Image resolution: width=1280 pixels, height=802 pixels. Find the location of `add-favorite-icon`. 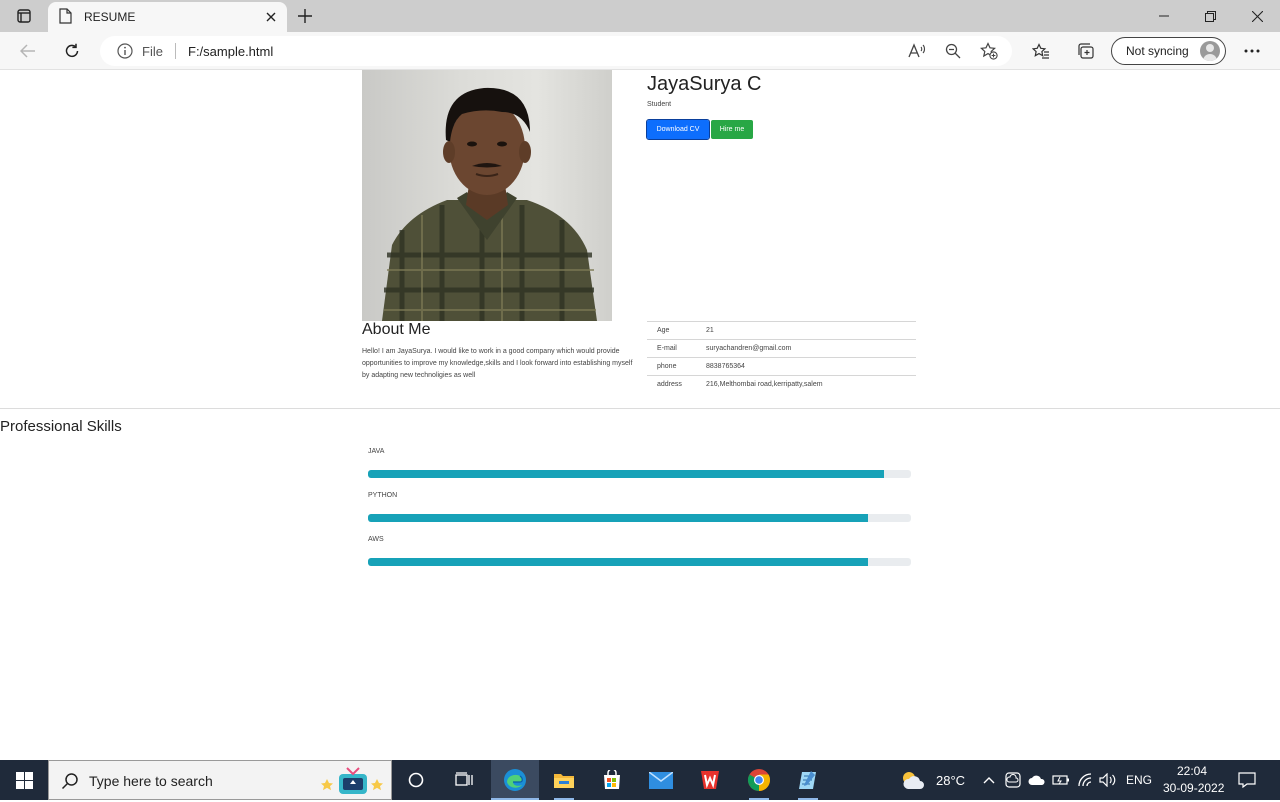

add-favorite-icon is located at coordinates (989, 51).